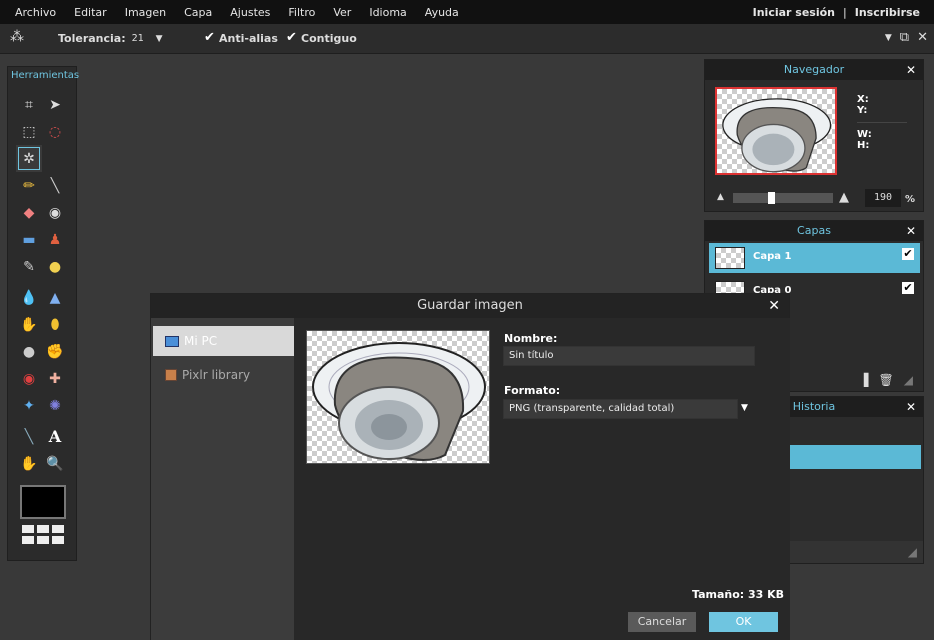 The width and height of the screenshot is (934, 640). I want to click on tolerance-input: 21, so click(138, 38).